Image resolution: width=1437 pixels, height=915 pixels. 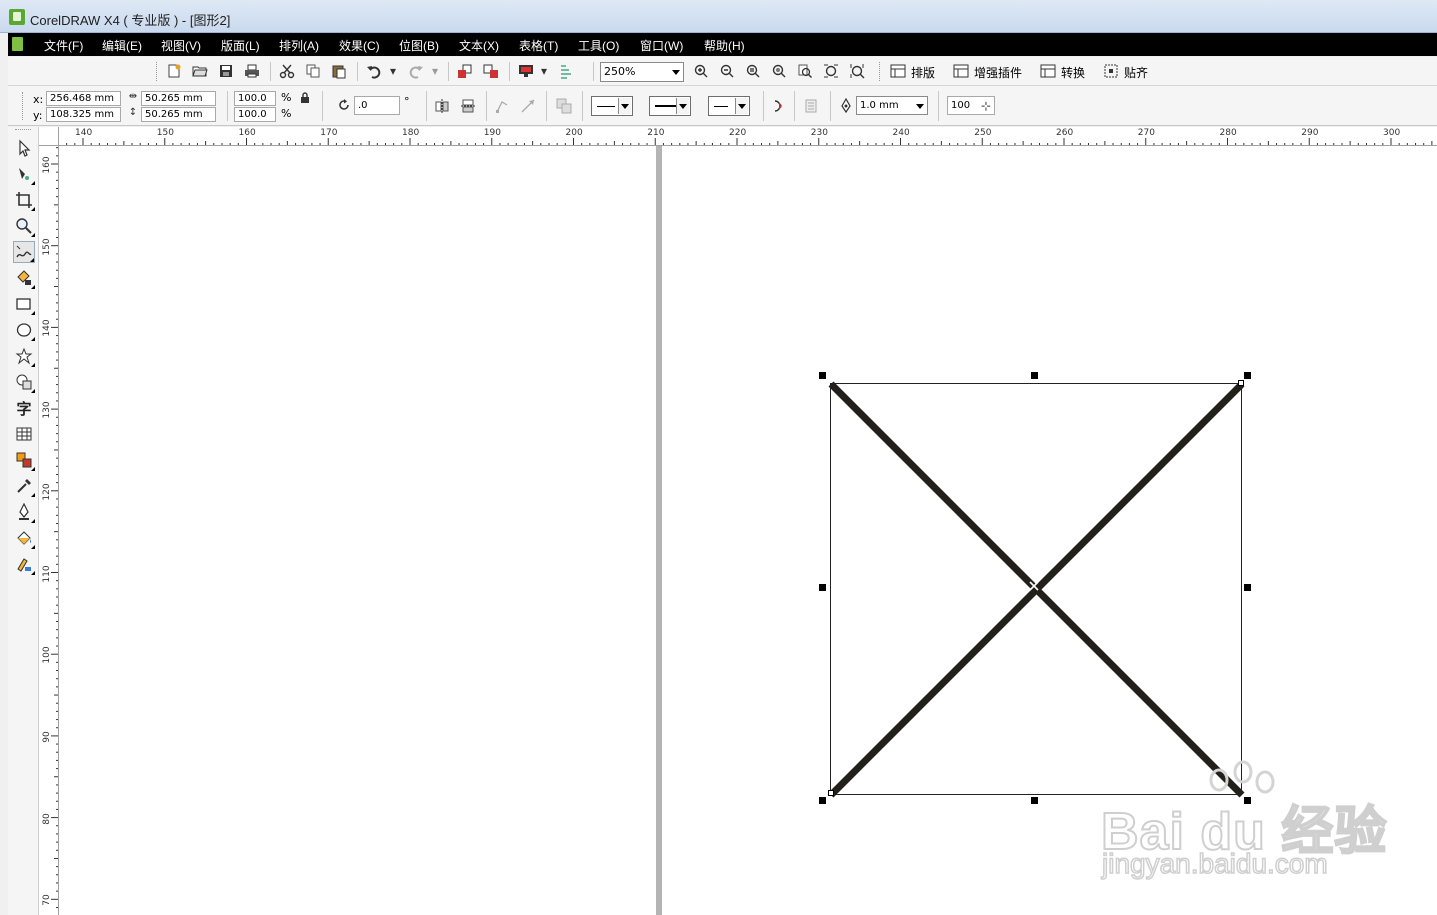 I want to click on menu-effects: 效果(C), so click(x=359, y=45).